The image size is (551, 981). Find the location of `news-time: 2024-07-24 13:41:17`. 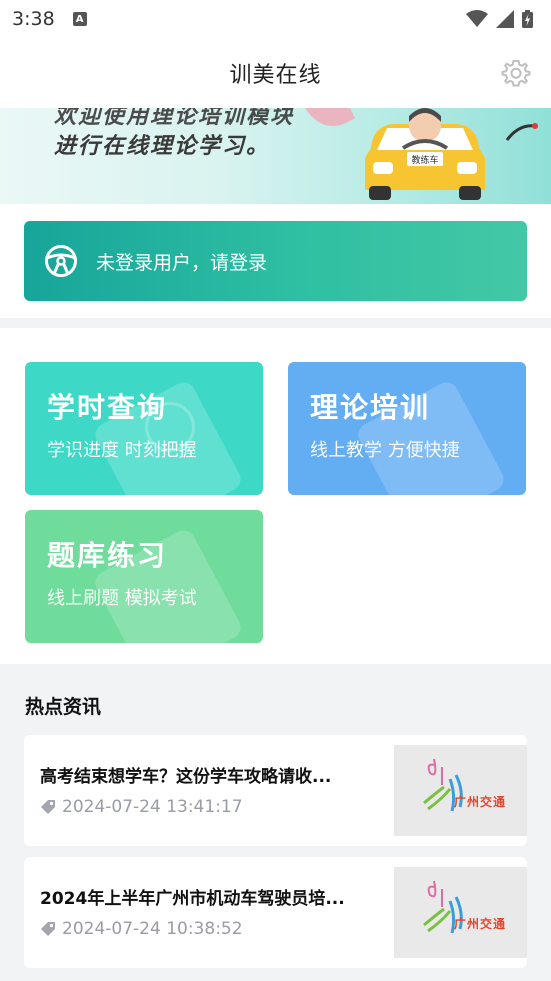

news-time: 2024-07-24 13:41:17 is located at coordinates (152, 807).